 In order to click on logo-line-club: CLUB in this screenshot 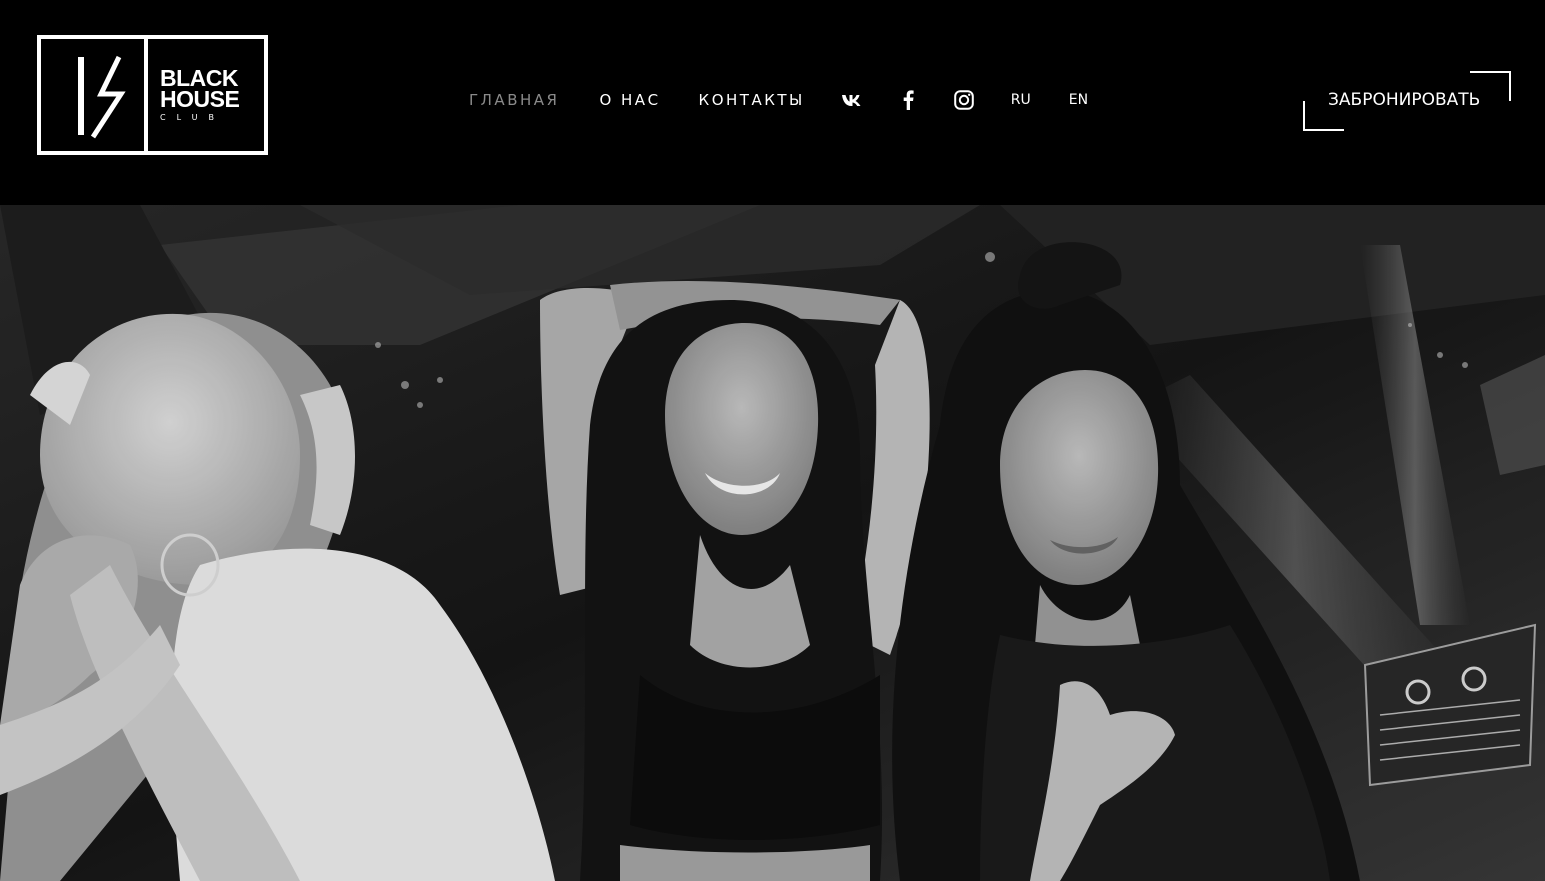, I will do `click(192, 117)`.